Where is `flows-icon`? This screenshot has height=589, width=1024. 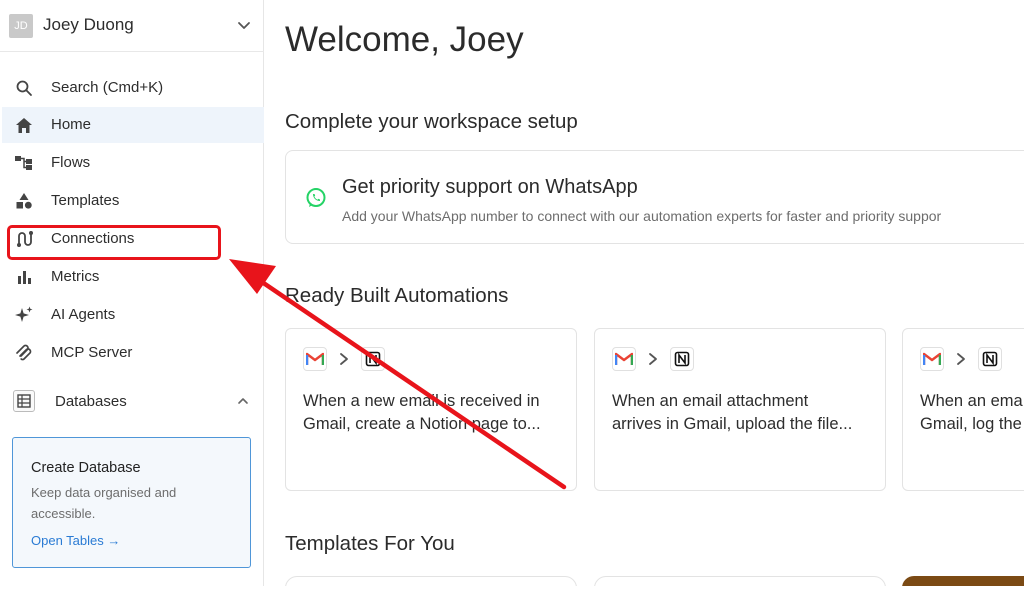
flows-icon is located at coordinates (24, 163).